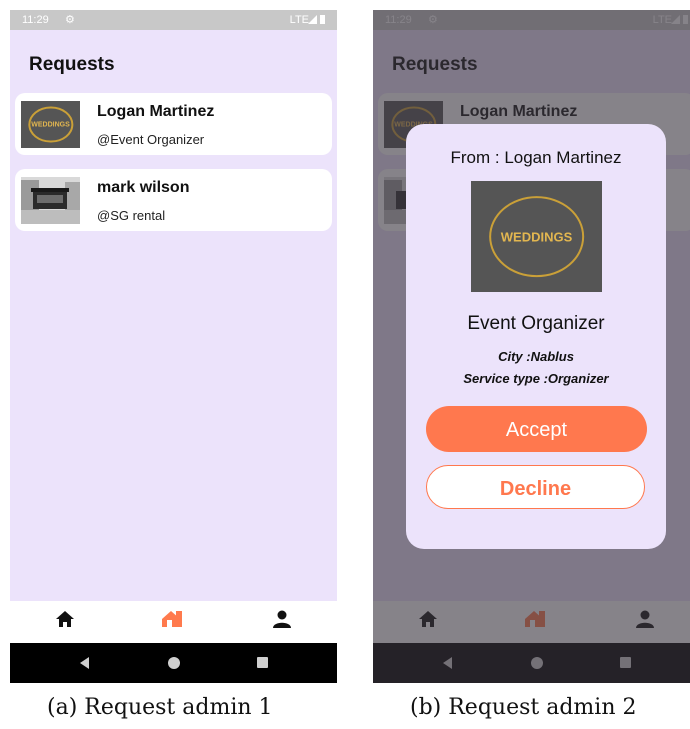 The width and height of the screenshot is (690, 729). What do you see at coordinates (536, 356) in the screenshot?
I see `dialog-city: City :Nablus` at bounding box center [536, 356].